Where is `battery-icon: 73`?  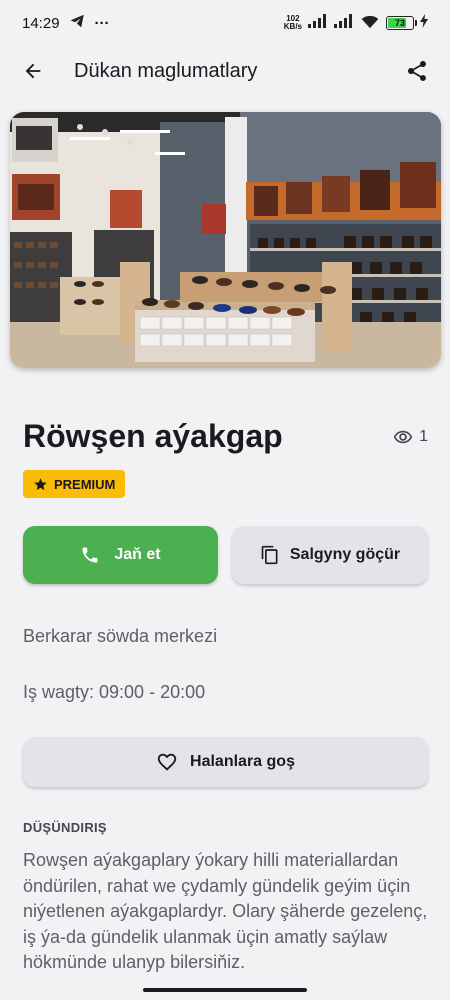
battery-icon: 73 is located at coordinates (401, 23).